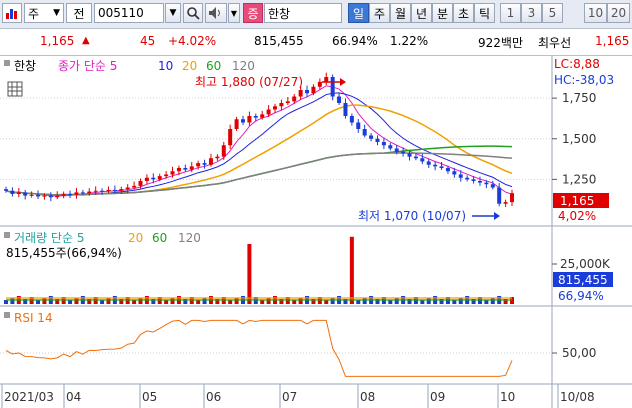 This screenshot has height=408, width=632. What do you see at coordinates (400, 13) in the screenshot?
I see `period-tab-2: 월` at bounding box center [400, 13].